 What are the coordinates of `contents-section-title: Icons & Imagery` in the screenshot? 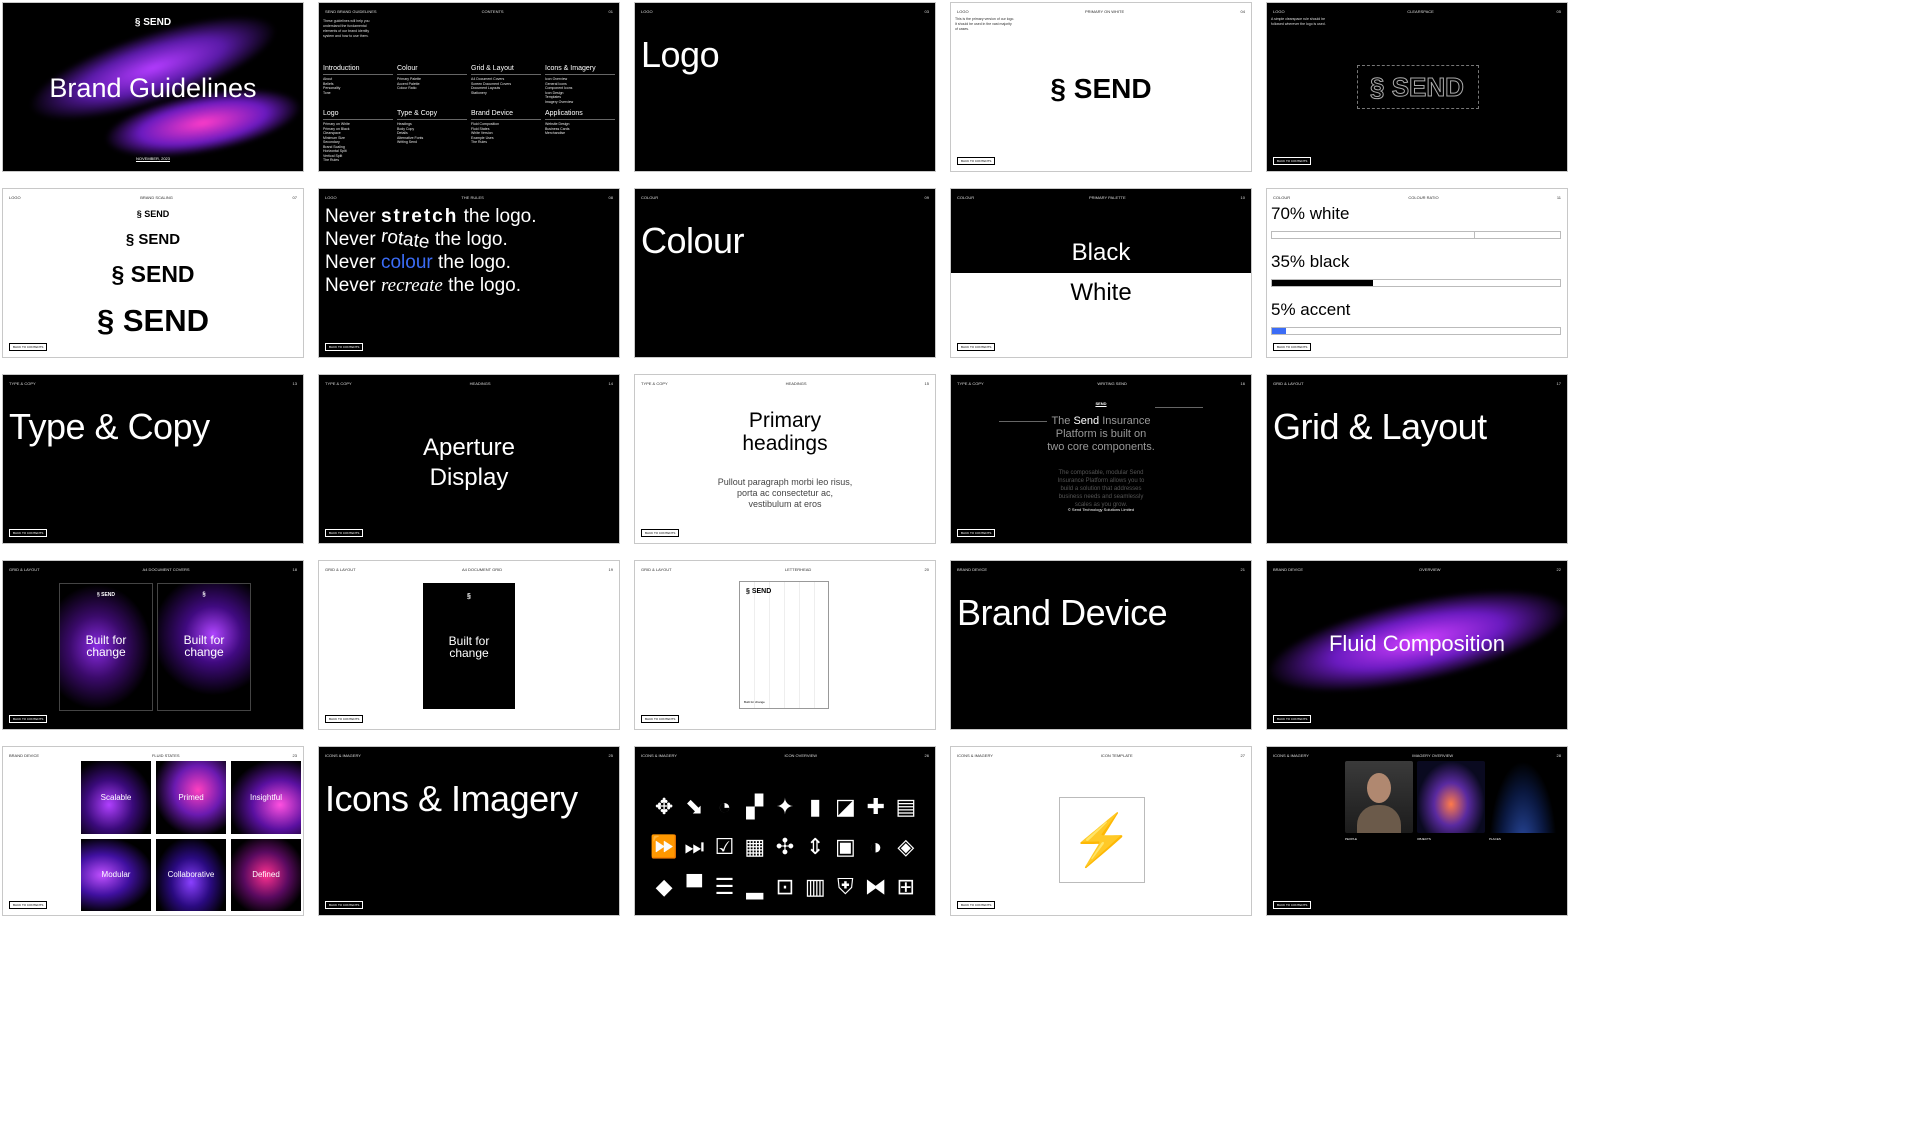 It's located at (580, 70).